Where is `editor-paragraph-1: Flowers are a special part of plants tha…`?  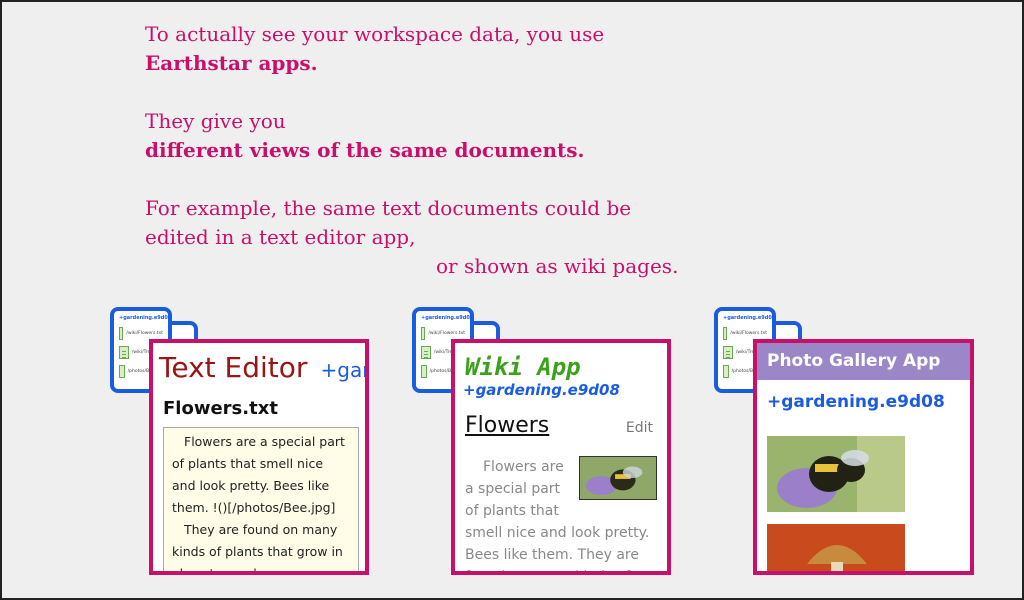 editor-paragraph-1: Flowers are a special part of plants tha… is located at coordinates (258, 474).